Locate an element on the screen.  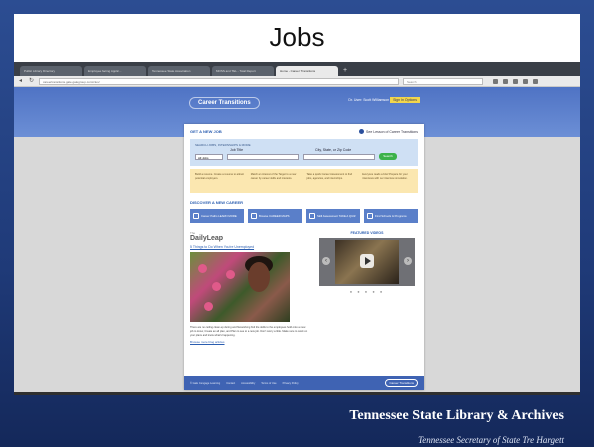
shield-icon is located at coordinates (525, 81).